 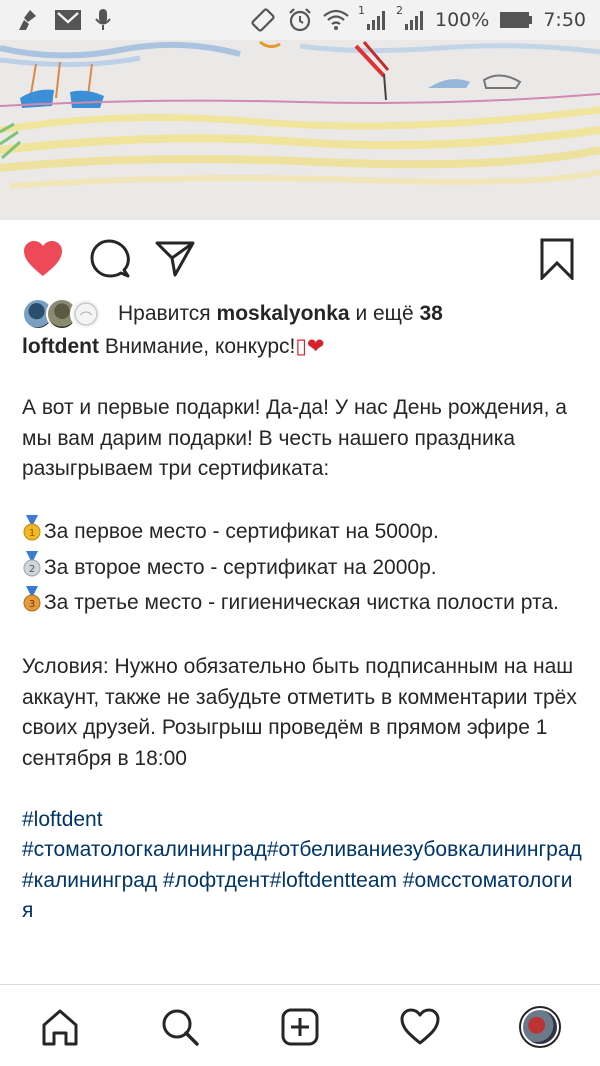 I want to click on clock: 7:50, so click(x=564, y=20).